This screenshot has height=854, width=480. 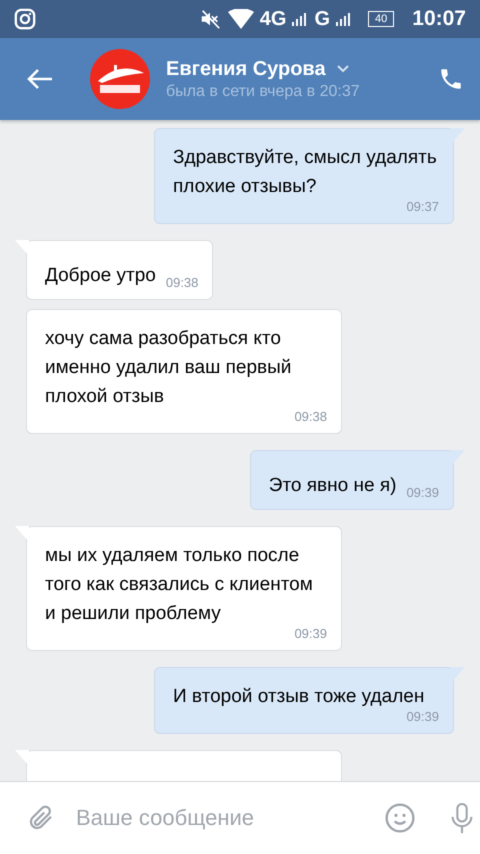 I want to click on message-text: Доброе утро, so click(x=100, y=276).